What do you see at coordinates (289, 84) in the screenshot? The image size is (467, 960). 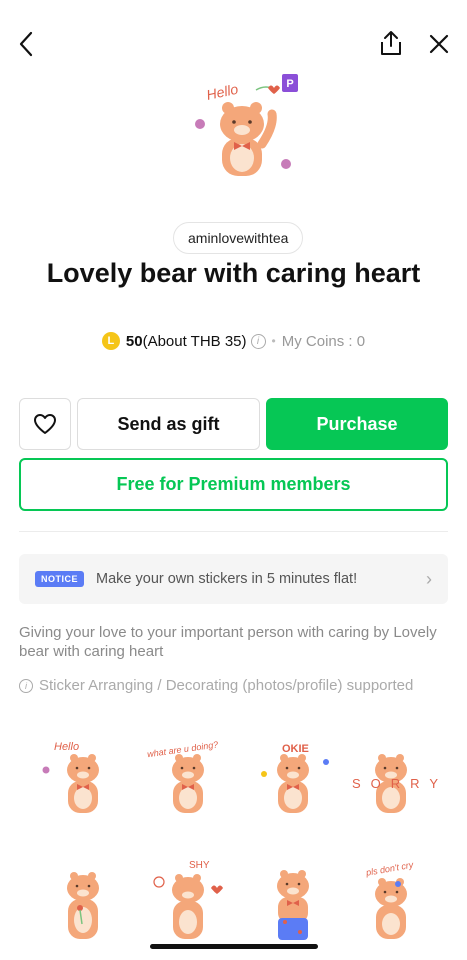 I see `premium-badge-letter: P` at bounding box center [289, 84].